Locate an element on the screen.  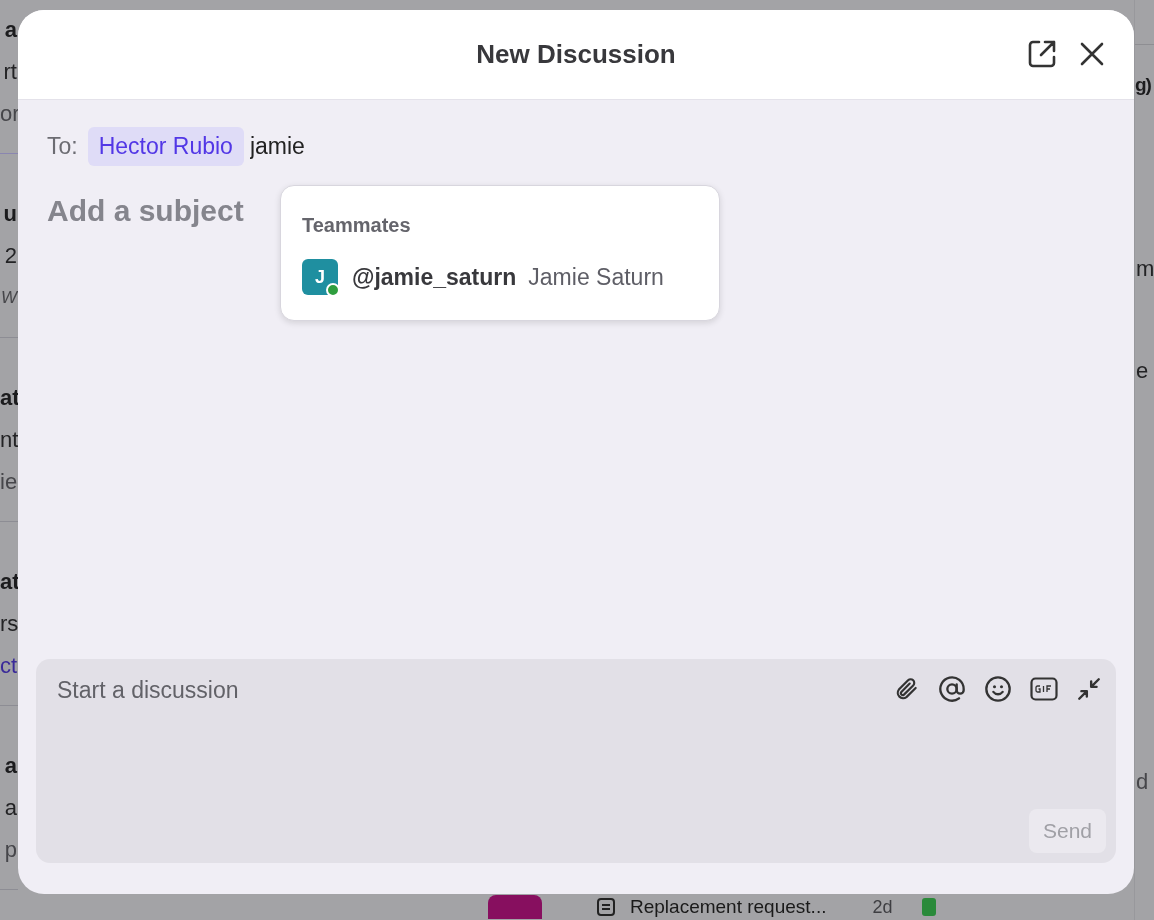
pop-out-icon is located at coordinates (1042, 54).